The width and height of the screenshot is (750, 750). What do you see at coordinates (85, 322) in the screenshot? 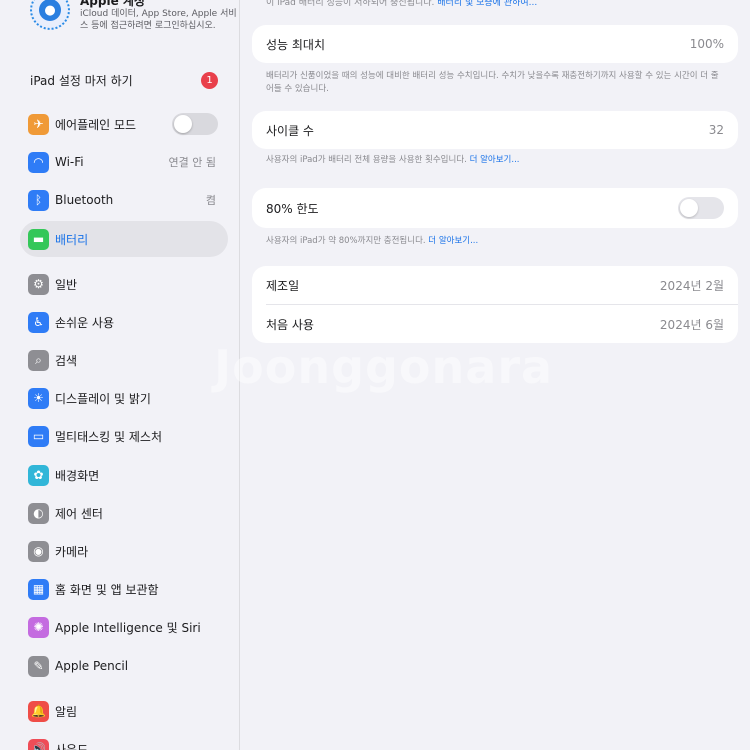
I see `sidebar-item-label: 손쉬운 사용` at bounding box center [85, 322].